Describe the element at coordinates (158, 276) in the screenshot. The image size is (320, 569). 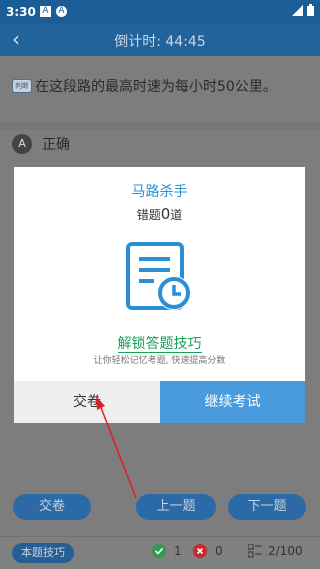
I see `document-clock-icon` at that location.